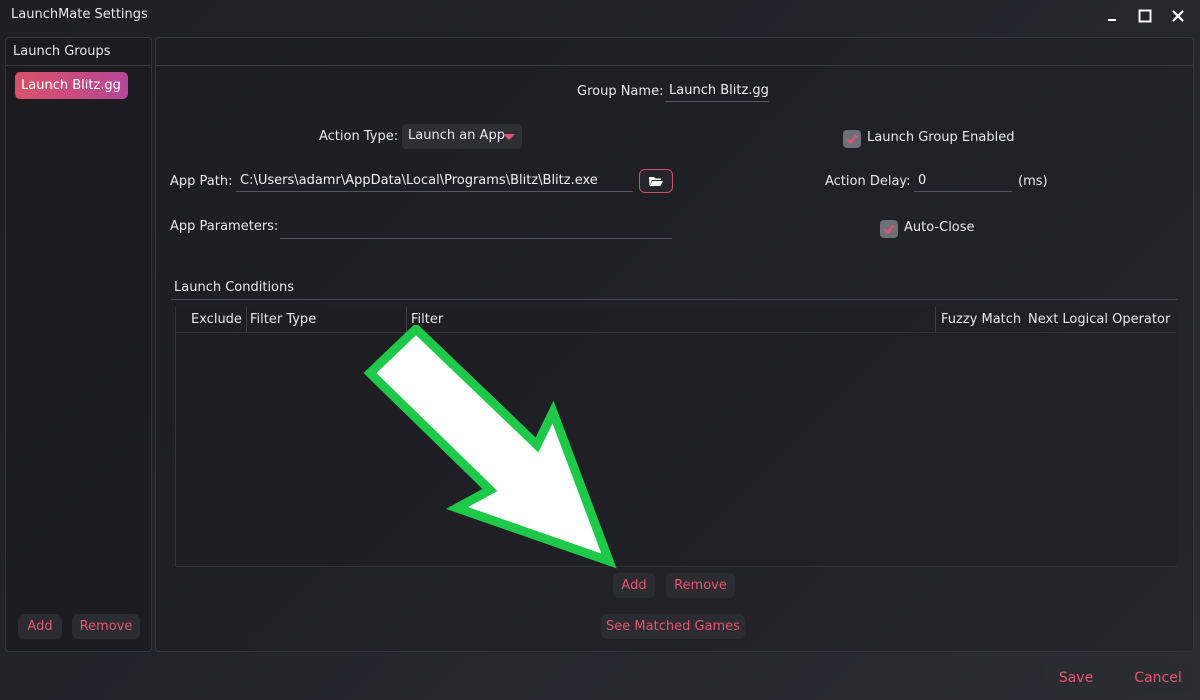 The image size is (1200, 700). I want to click on launch-group-enabled-checkbox, so click(852, 139).